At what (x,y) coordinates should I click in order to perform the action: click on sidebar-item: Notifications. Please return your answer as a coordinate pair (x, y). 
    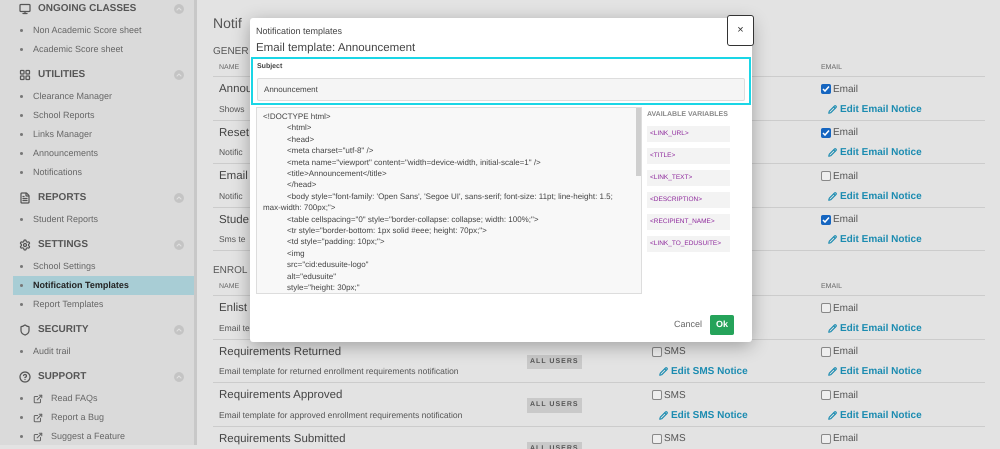
    Looking at the image, I should click on (103, 172).